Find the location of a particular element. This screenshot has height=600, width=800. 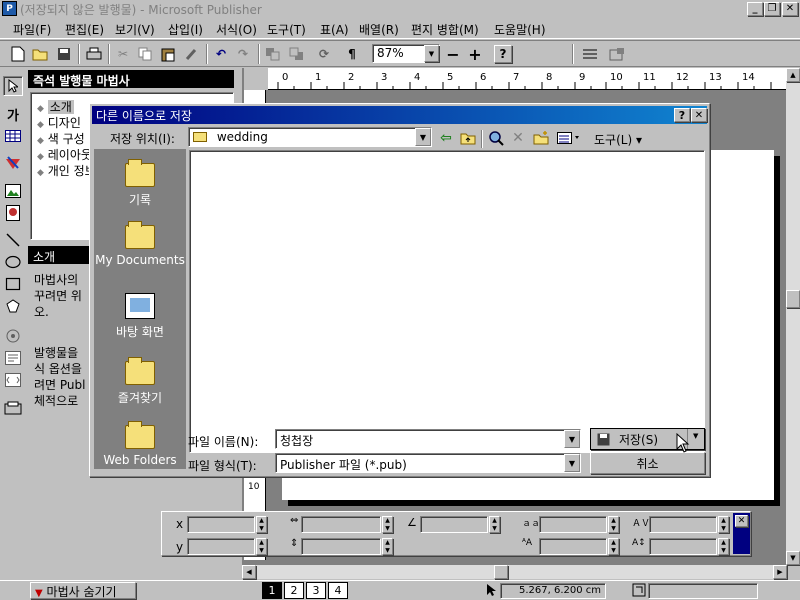

pointer-arrow-icon is located at coordinates (13, 86).